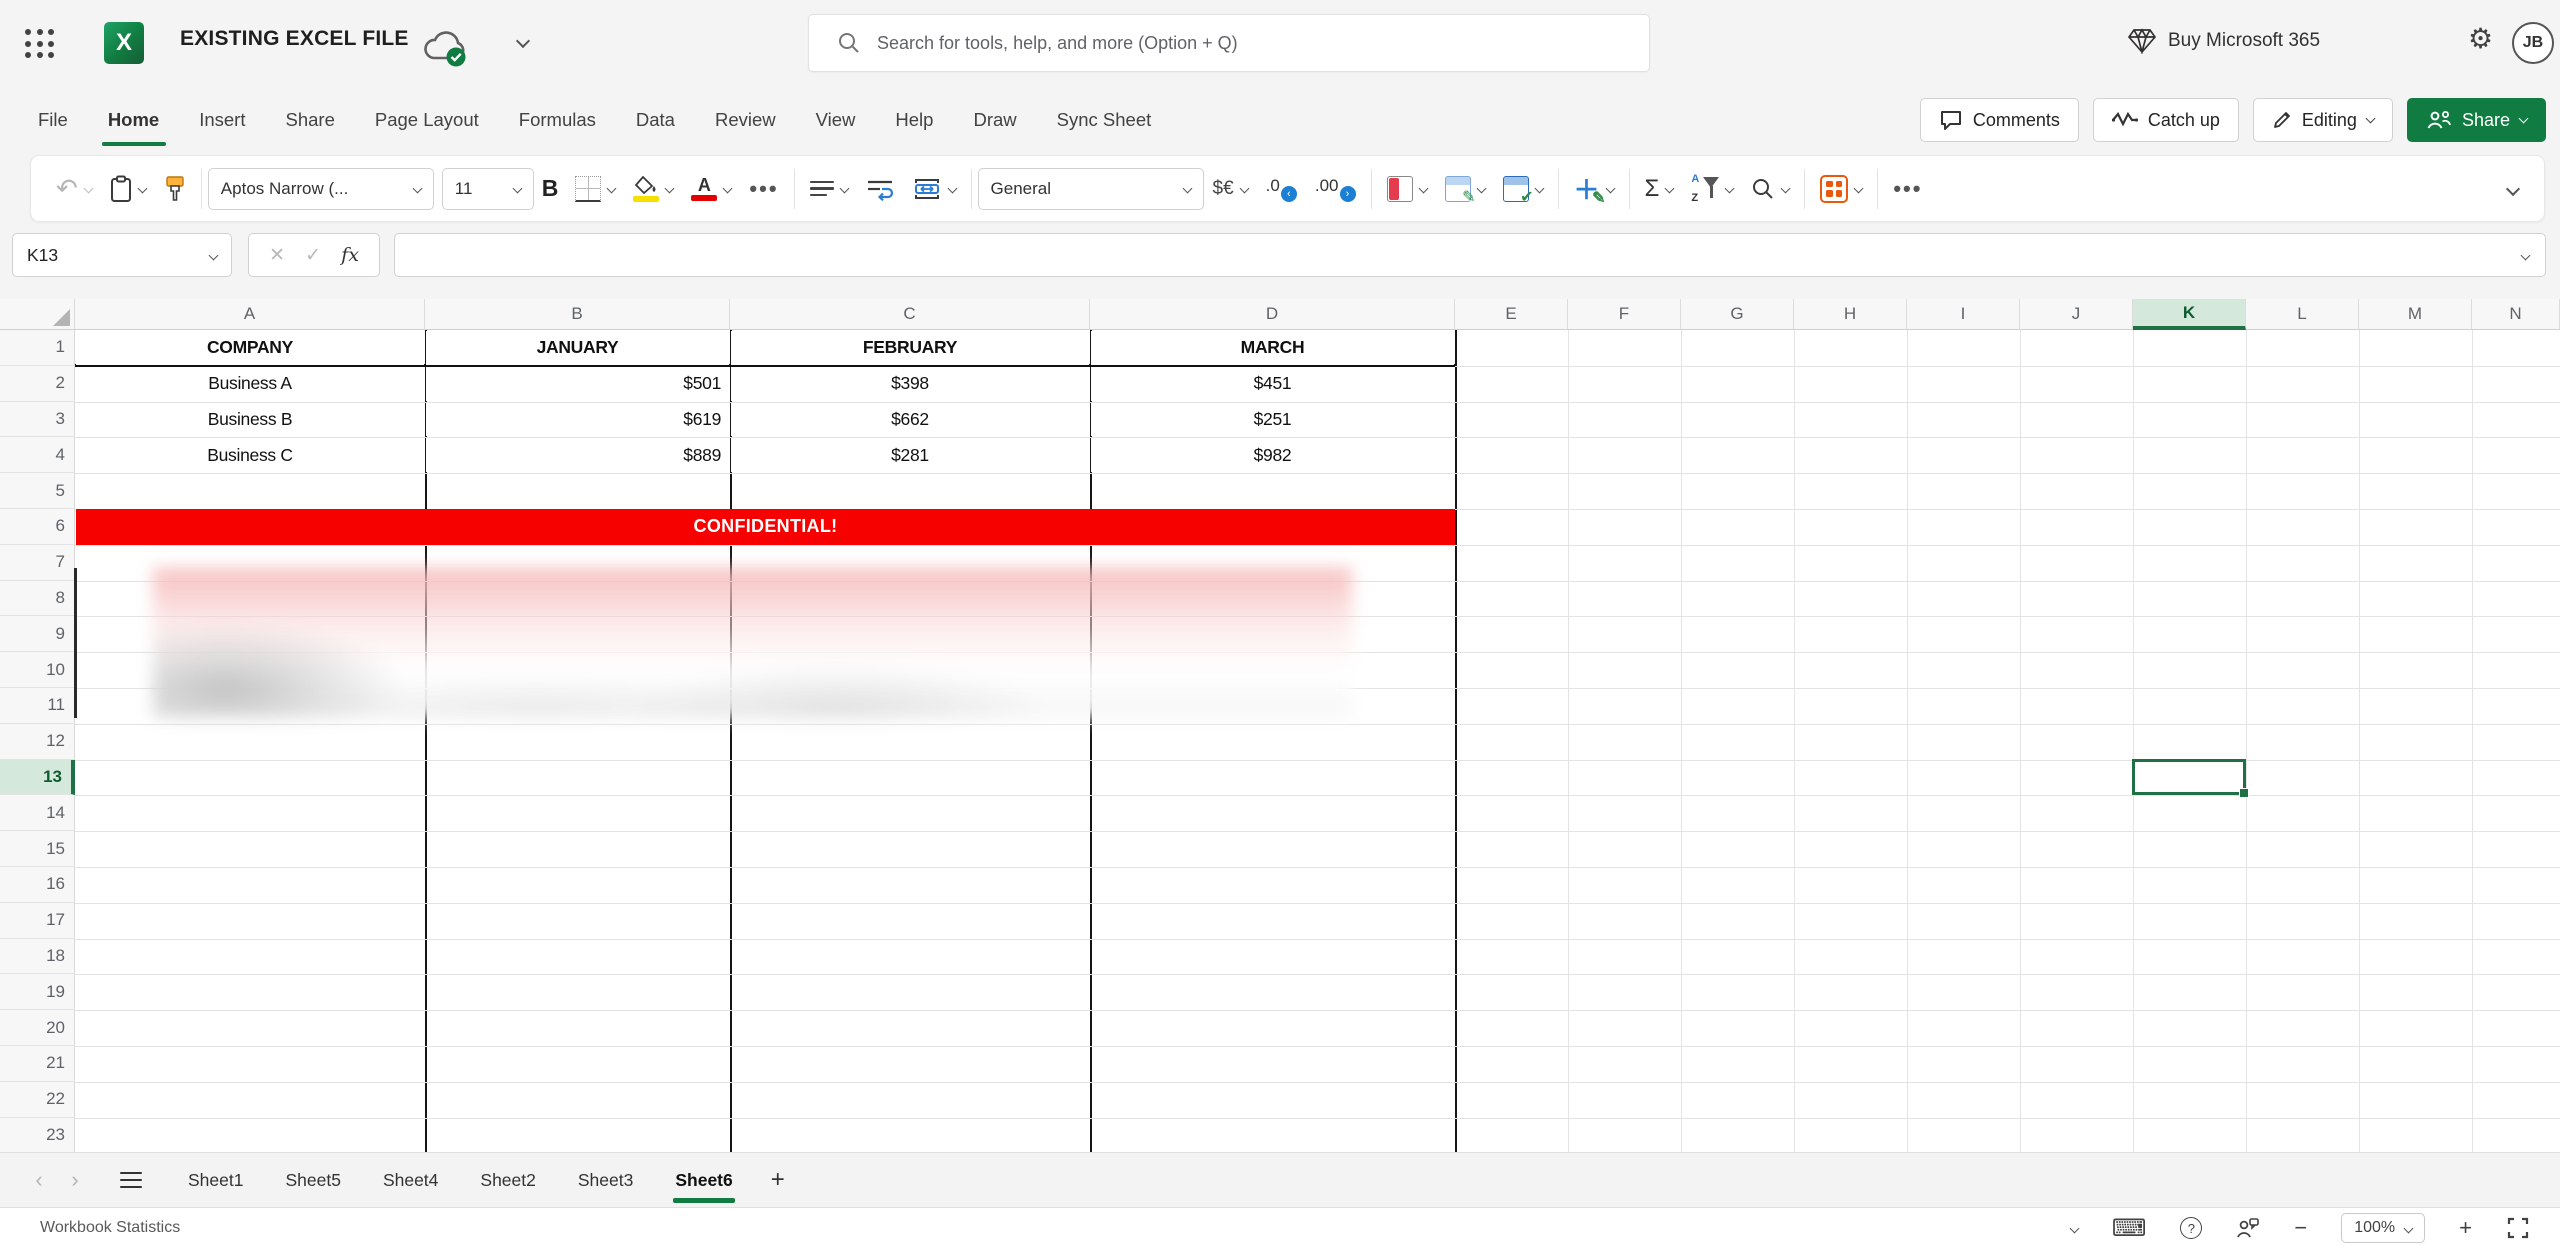 The image size is (2560, 1248). Describe the element at coordinates (2074, 1228) in the screenshot. I see `status-chevron-icon` at that location.